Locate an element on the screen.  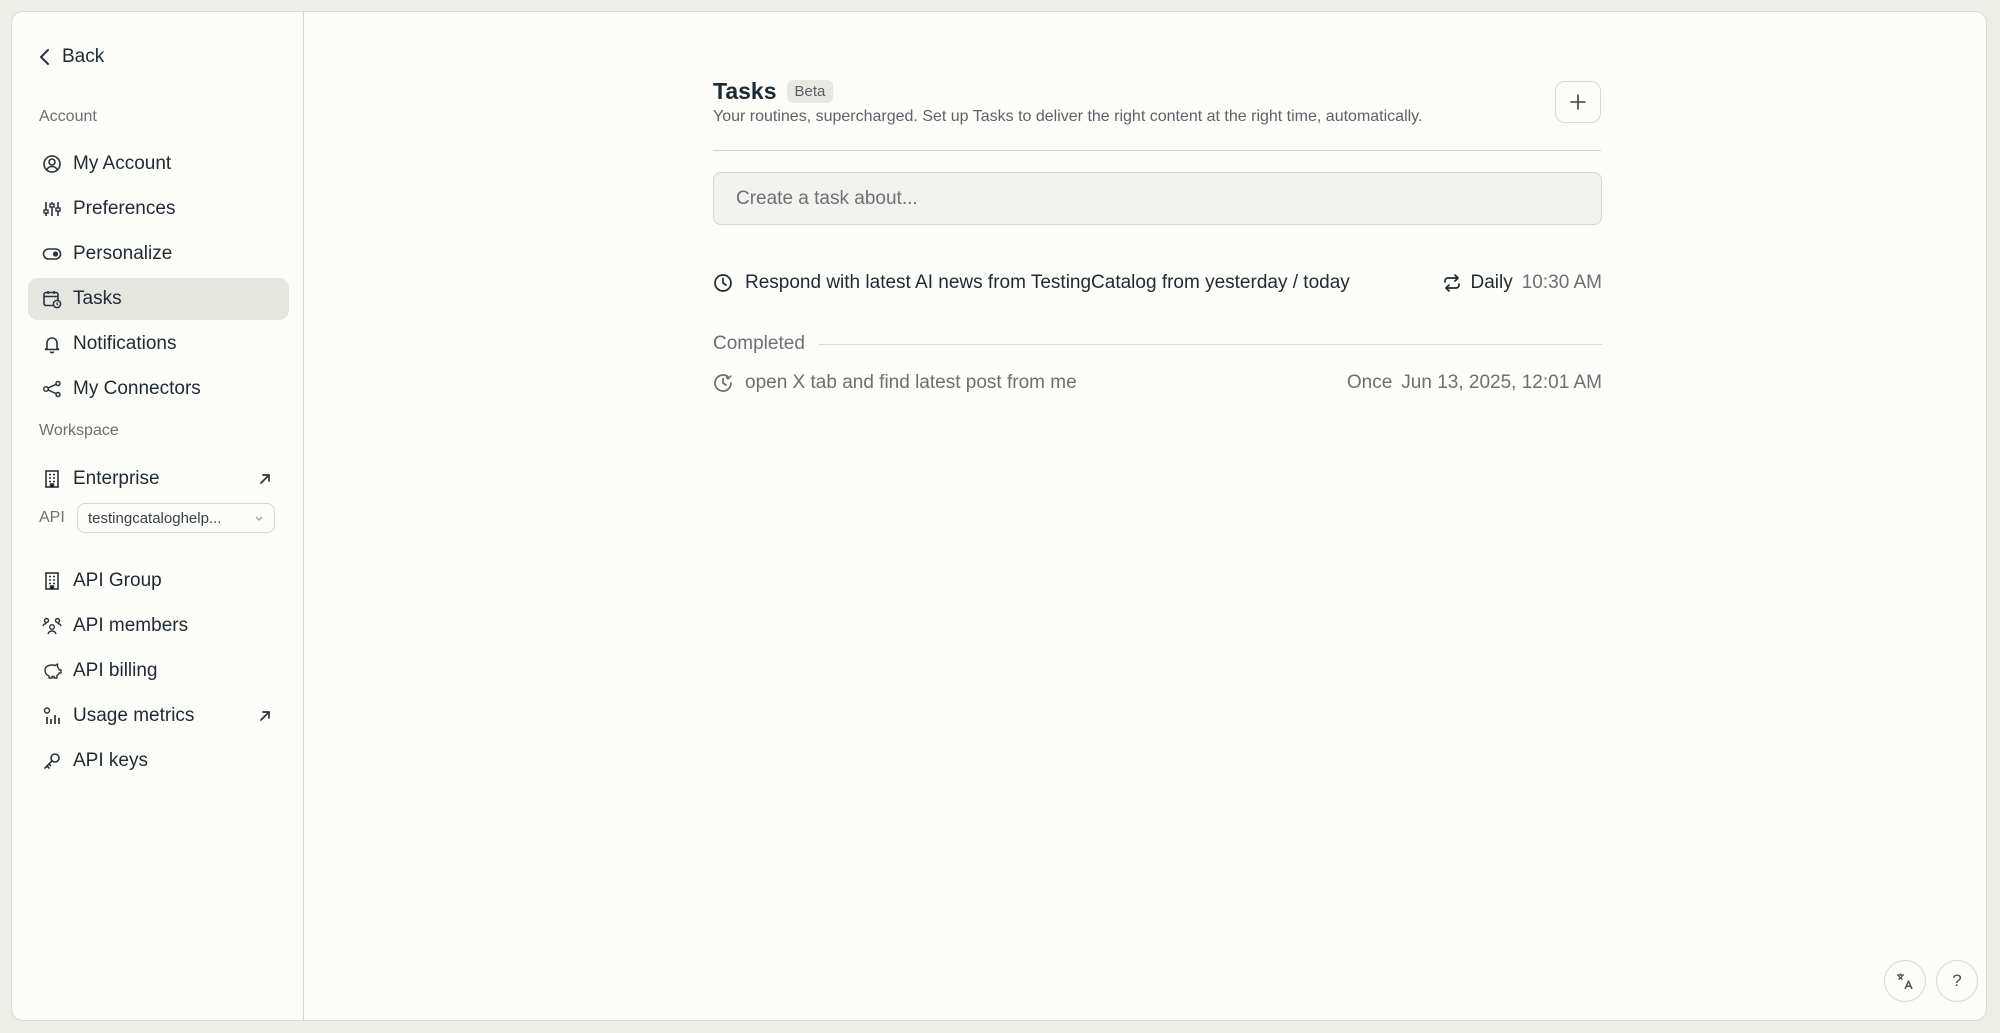
back-label: Back is located at coordinates (83, 56).